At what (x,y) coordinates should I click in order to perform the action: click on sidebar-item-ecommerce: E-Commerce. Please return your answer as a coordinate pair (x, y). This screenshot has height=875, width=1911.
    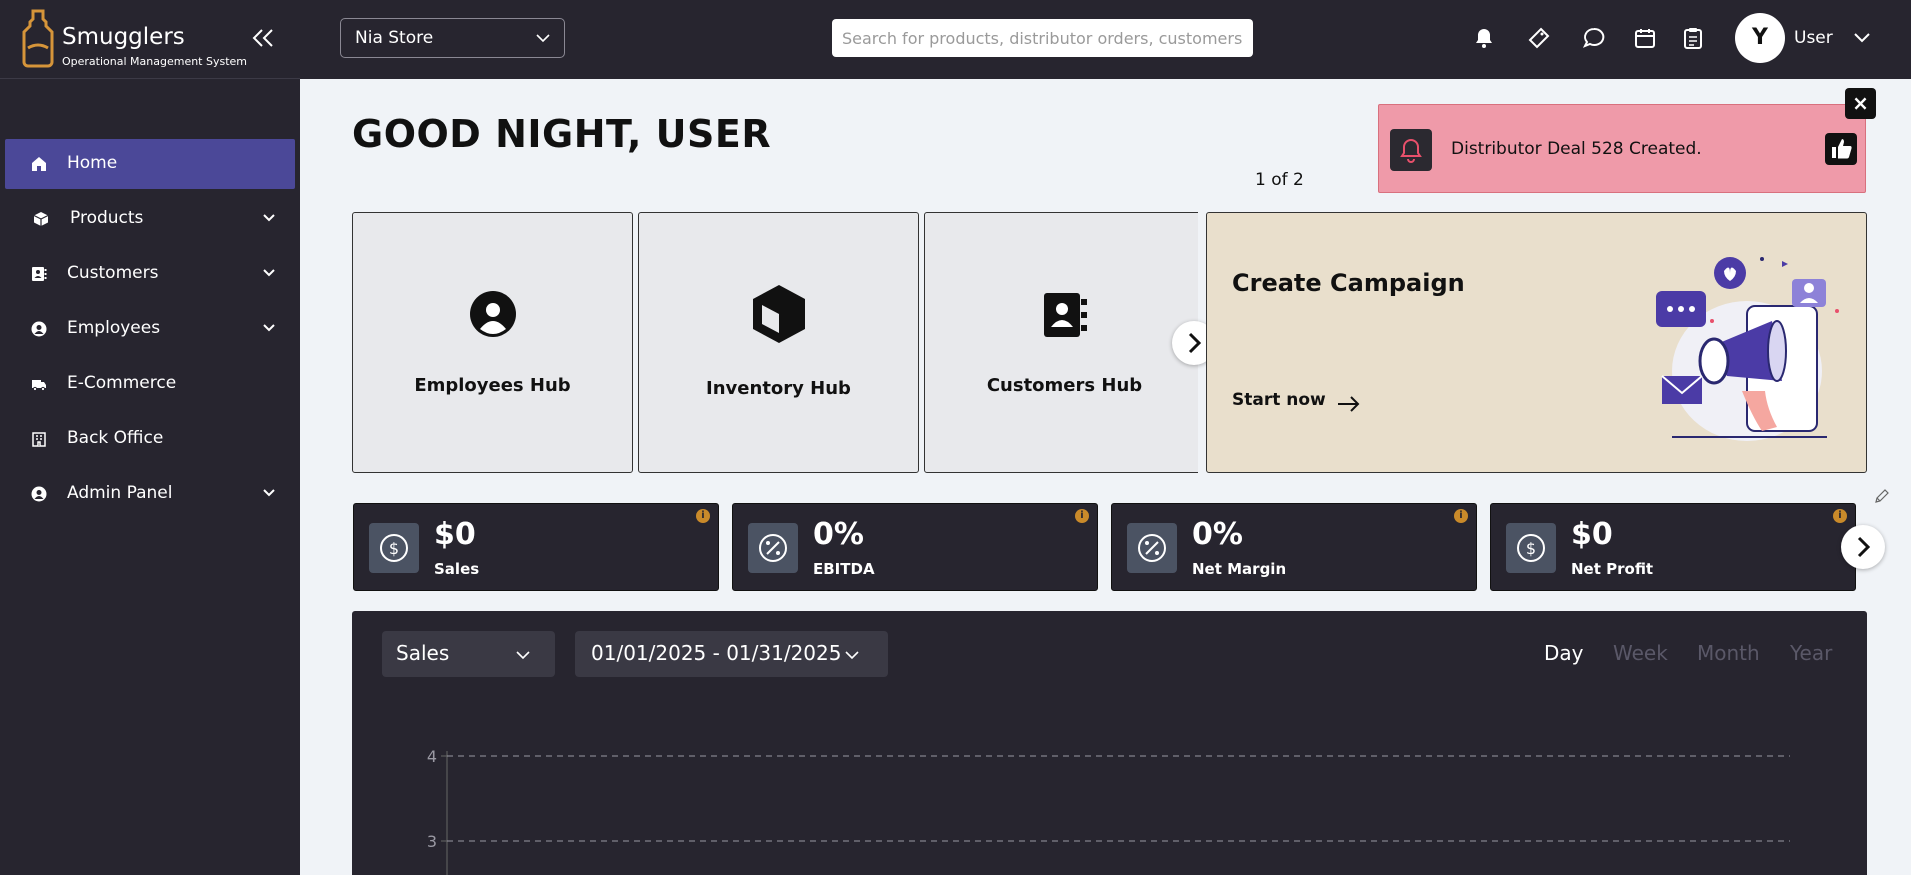
    Looking at the image, I should click on (150, 384).